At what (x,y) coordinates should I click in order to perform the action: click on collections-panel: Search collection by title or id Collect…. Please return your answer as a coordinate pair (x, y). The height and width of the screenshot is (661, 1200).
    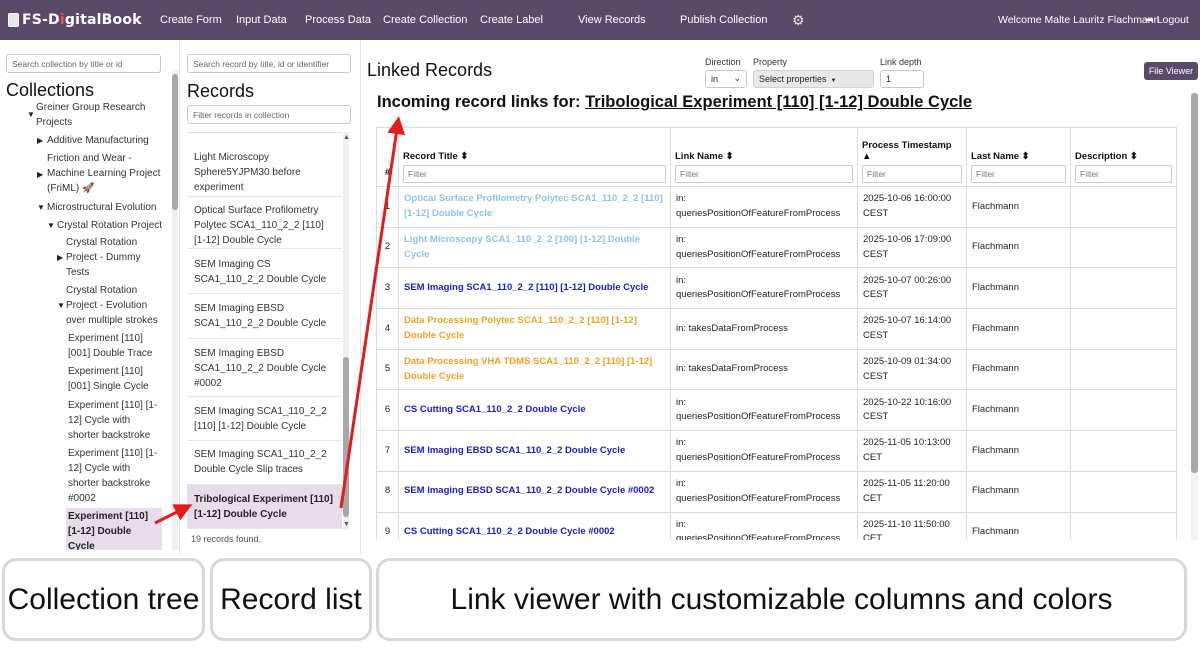
    Looking at the image, I should click on (90, 297).